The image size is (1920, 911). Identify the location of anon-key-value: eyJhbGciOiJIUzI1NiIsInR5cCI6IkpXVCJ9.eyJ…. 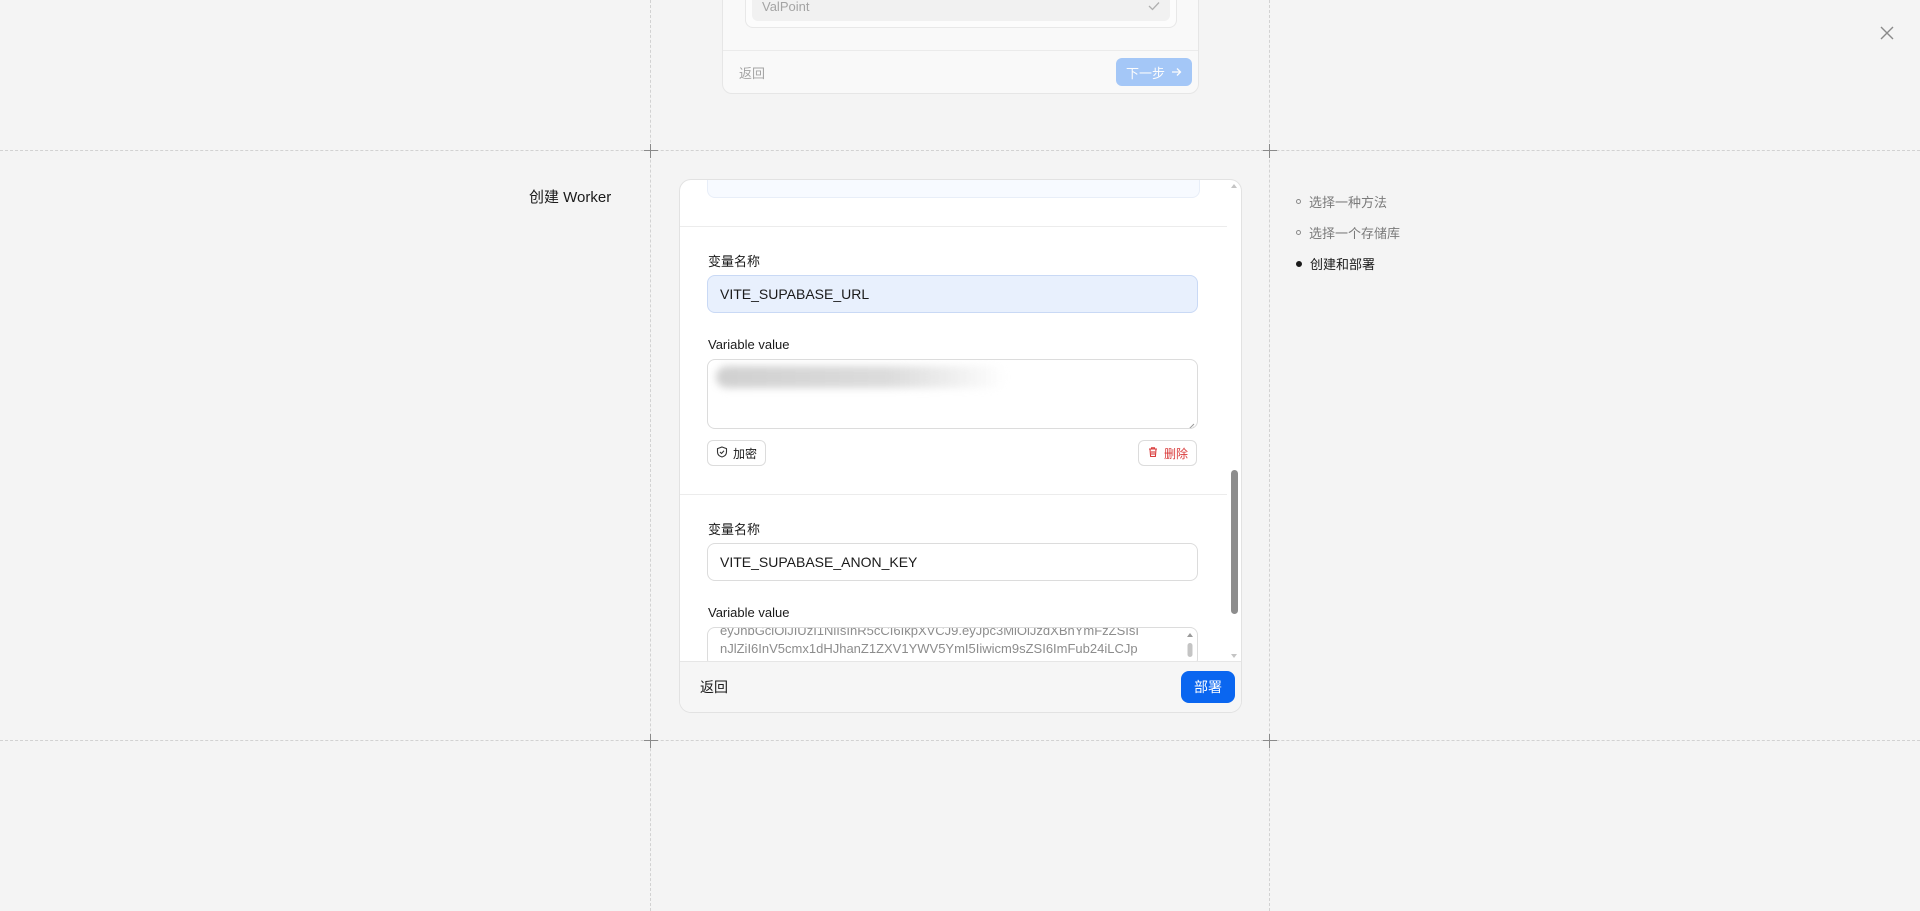
(947, 642).